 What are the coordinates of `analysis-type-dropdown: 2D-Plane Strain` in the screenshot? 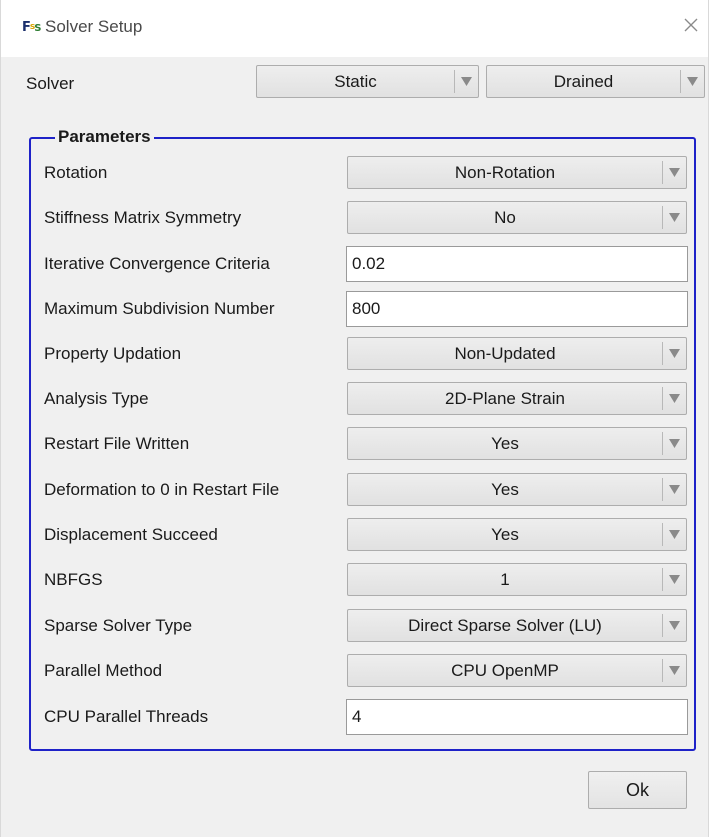 It's located at (517, 398).